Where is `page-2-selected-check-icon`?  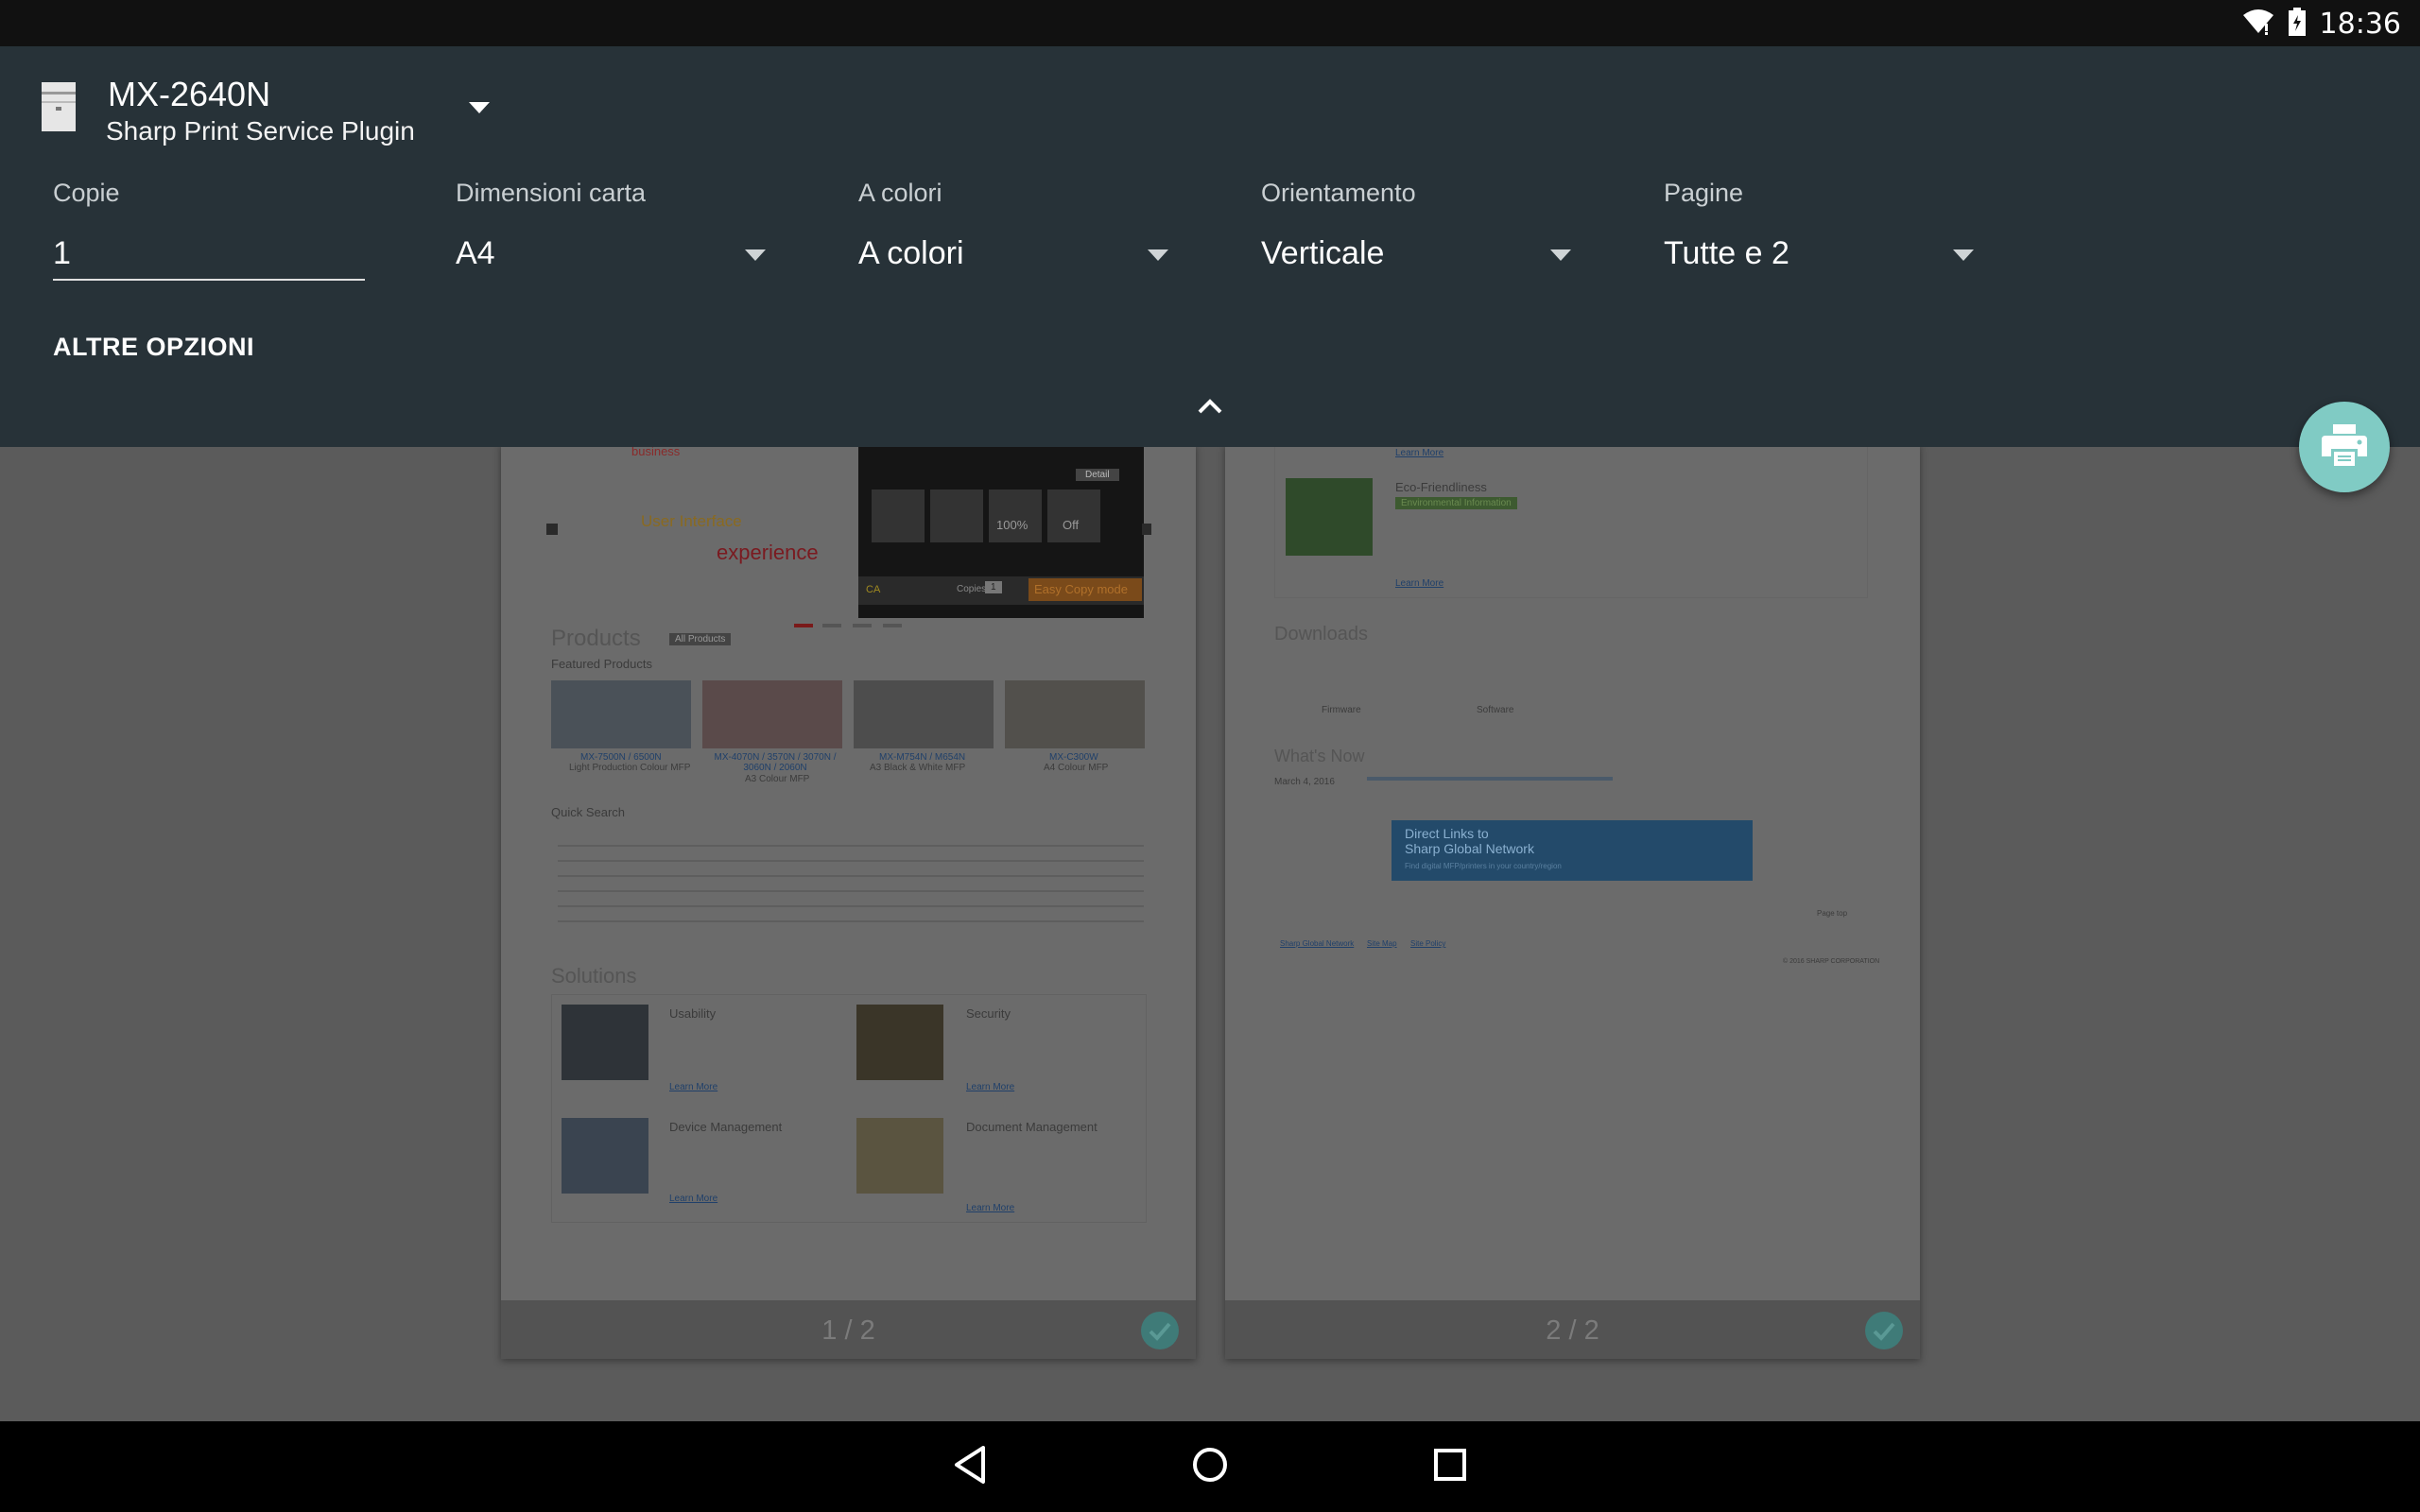 page-2-selected-check-icon is located at coordinates (1884, 1333).